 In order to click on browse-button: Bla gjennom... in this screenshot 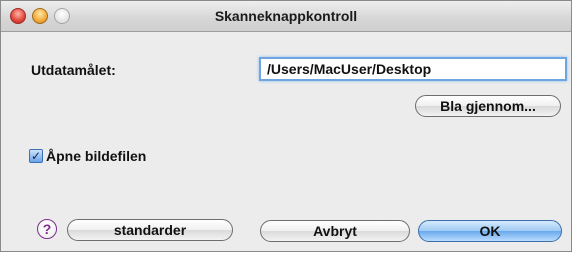, I will do `click(488, 106)`.